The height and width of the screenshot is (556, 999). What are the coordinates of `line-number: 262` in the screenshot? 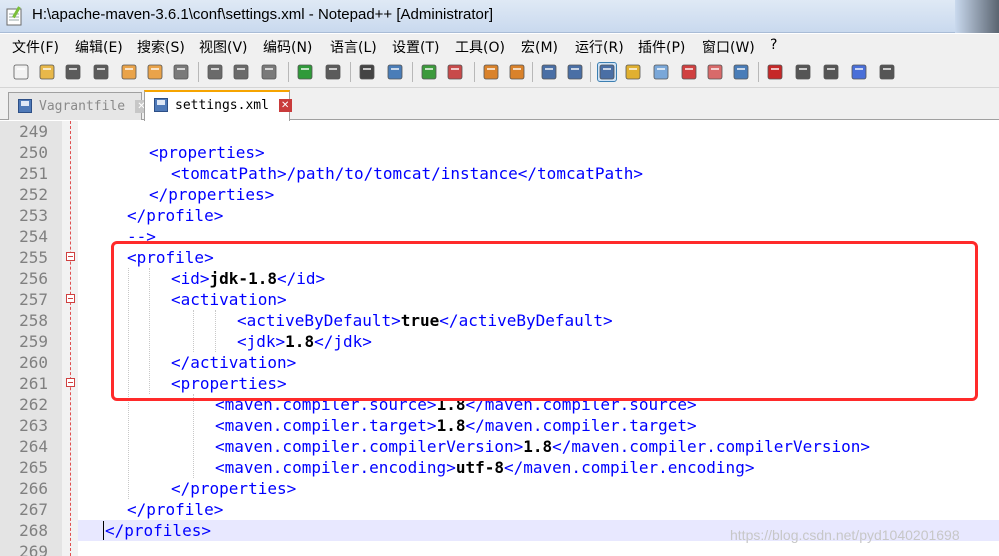 It's located at (33, 404).